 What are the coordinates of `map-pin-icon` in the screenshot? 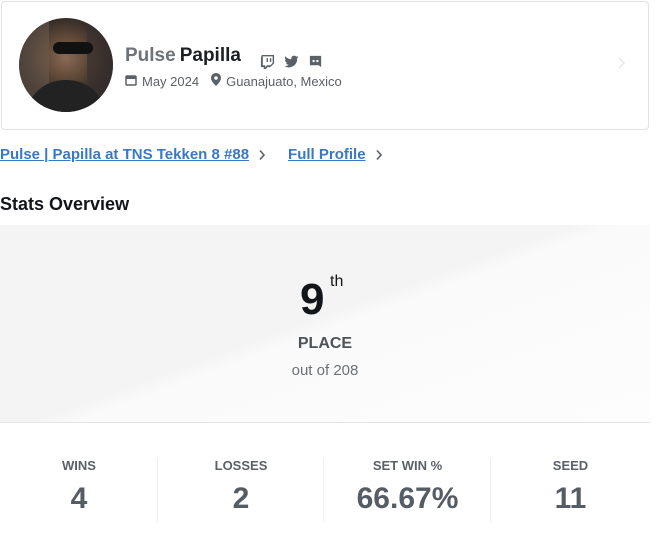 It's located at (216, 81).